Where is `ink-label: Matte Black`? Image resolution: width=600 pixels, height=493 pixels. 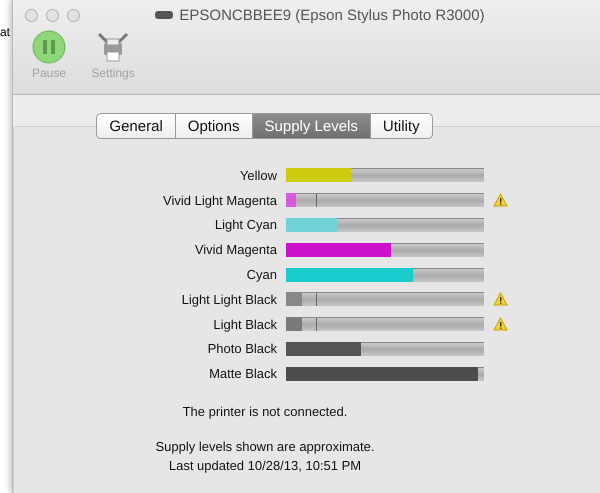 ink-label: Matte Black is located at coordinates (242, 374).